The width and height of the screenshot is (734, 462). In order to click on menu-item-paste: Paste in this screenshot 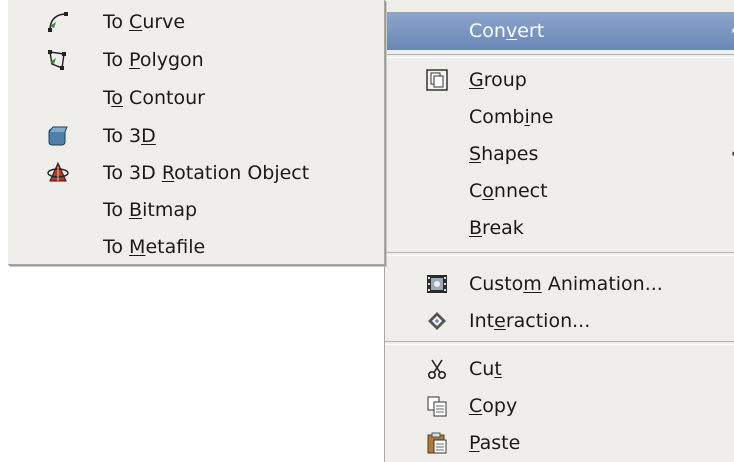, I will do `click(559, 443)`.